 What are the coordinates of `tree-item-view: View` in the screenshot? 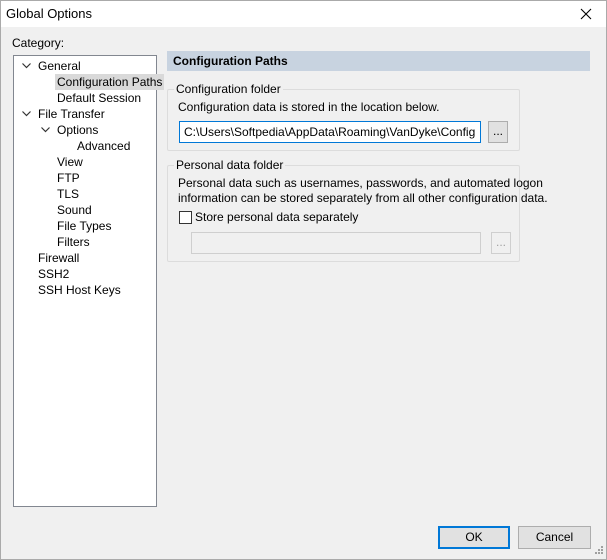 It's located at (70, 162).